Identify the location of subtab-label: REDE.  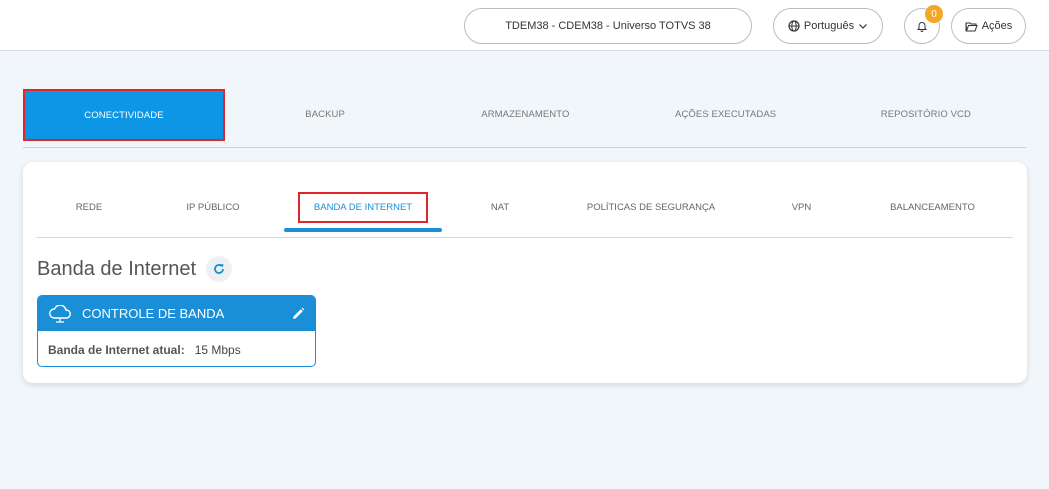
(89, 207).